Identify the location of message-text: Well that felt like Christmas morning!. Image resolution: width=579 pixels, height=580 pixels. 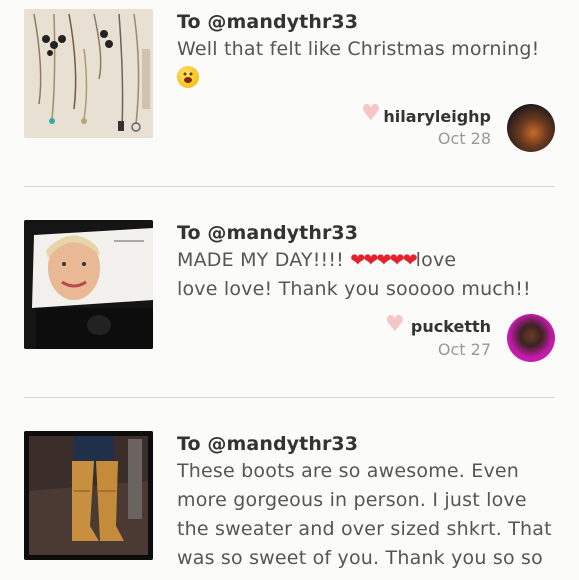
(358, 49).